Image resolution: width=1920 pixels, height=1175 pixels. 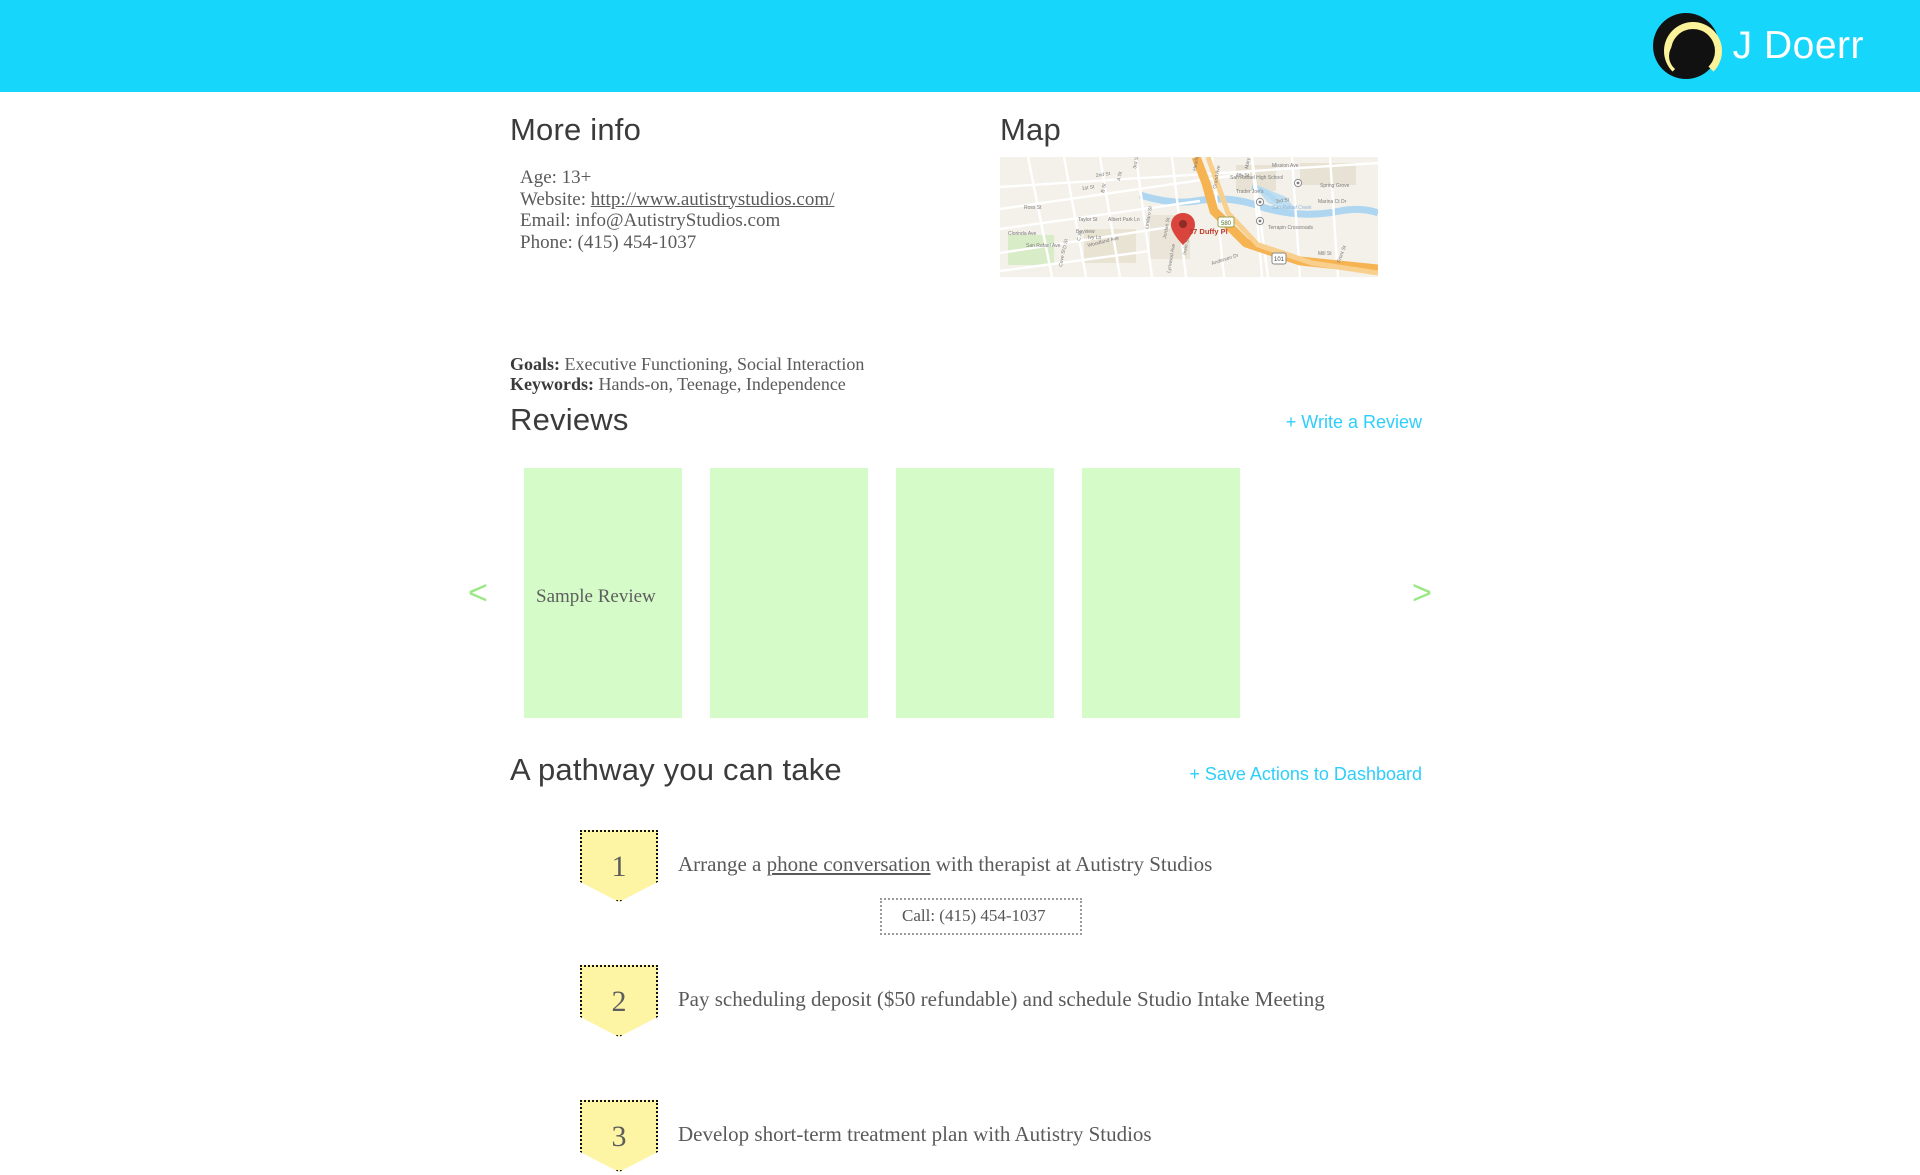 I want to click on write-review-link: + Write a Review, so click(x=1354, y=422).